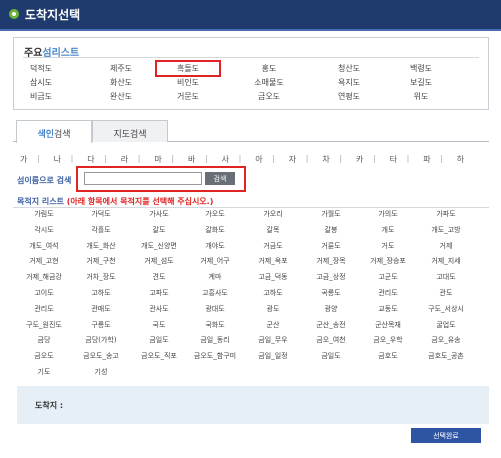 Image resolution: width=501 pixels, height=458 pixels. I want to click on major-island-item: 위도, so click(421, 96).